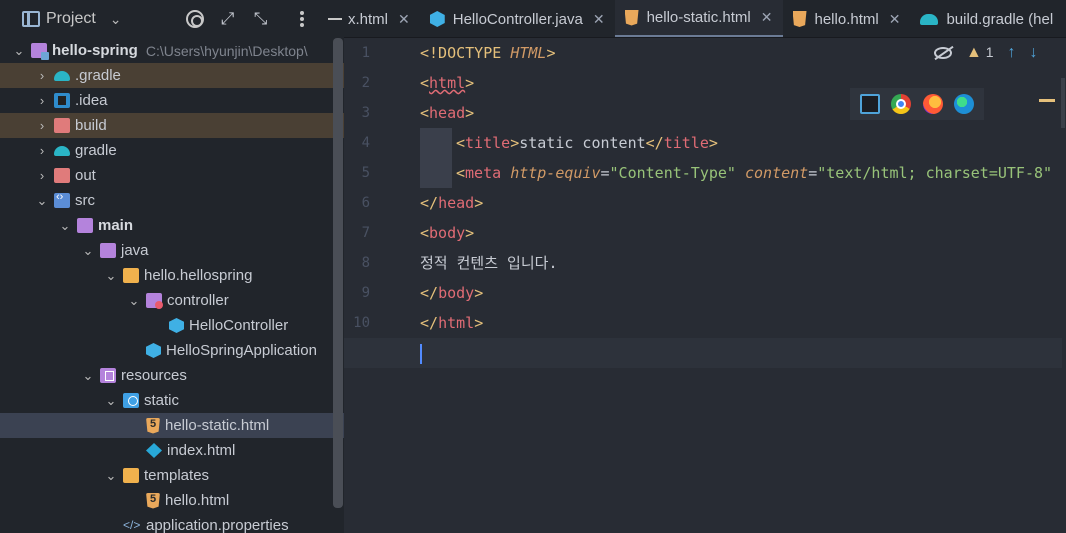 This screenshot has height=533, width=1066. What do you see at coordinates (132, 525) in the screenshot?
I see `properties-file-icon: </>` at bounding box center [132, 525].